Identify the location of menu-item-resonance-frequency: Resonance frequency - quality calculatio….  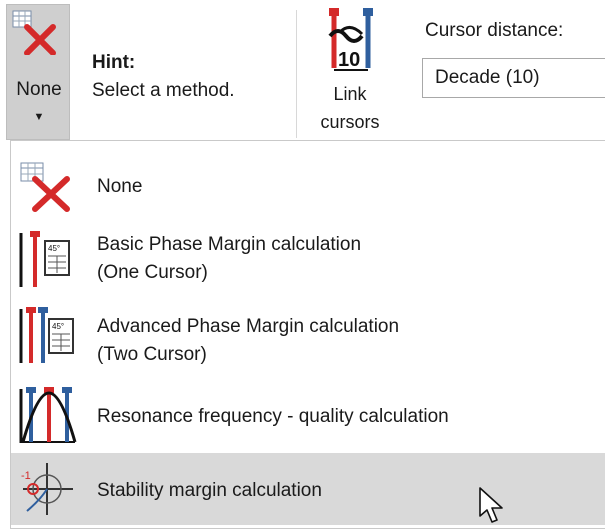
(308, 417).